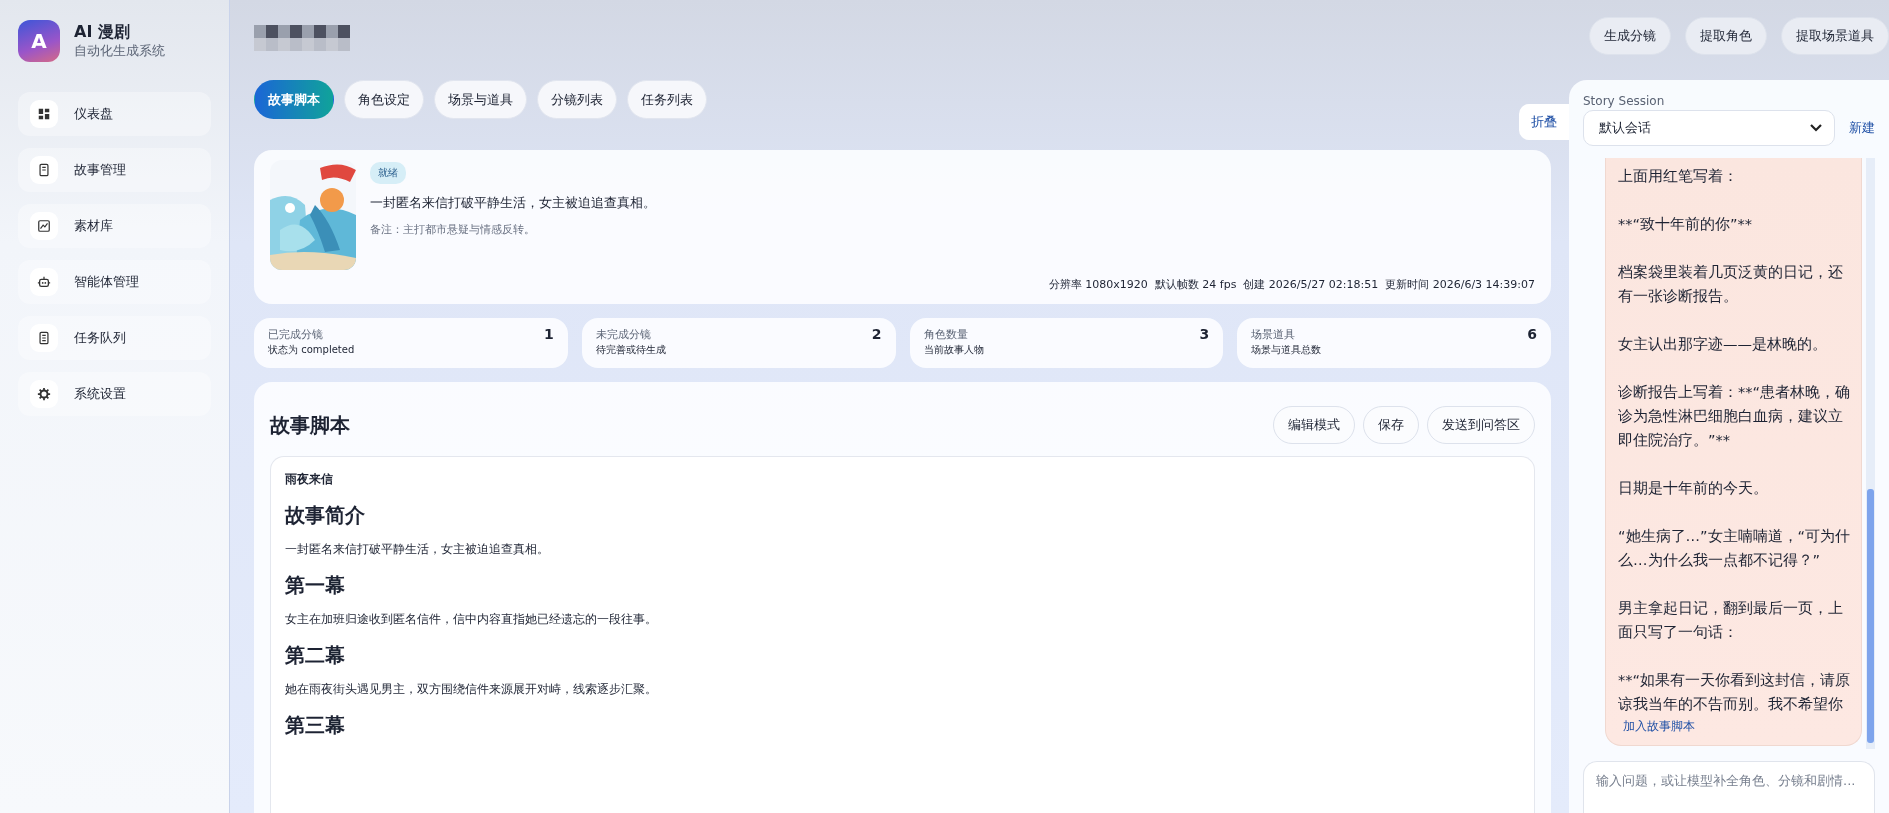  Describe the element at coordinates (114, 114) in the screenshot. I see `sidebar-item: 仪表盘` at that location.